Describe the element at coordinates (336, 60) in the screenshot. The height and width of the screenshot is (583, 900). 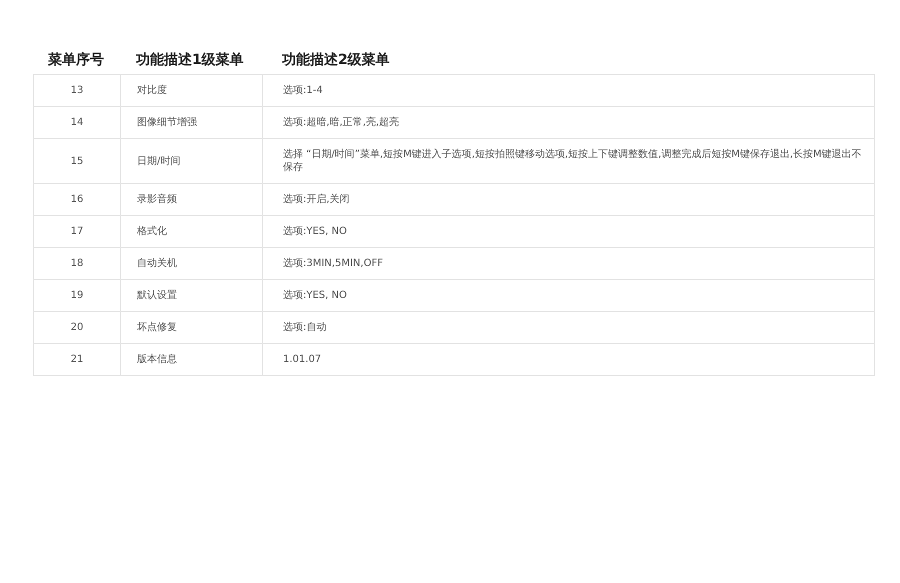
I see `column-header: 功能描述2级菜单` at that location.